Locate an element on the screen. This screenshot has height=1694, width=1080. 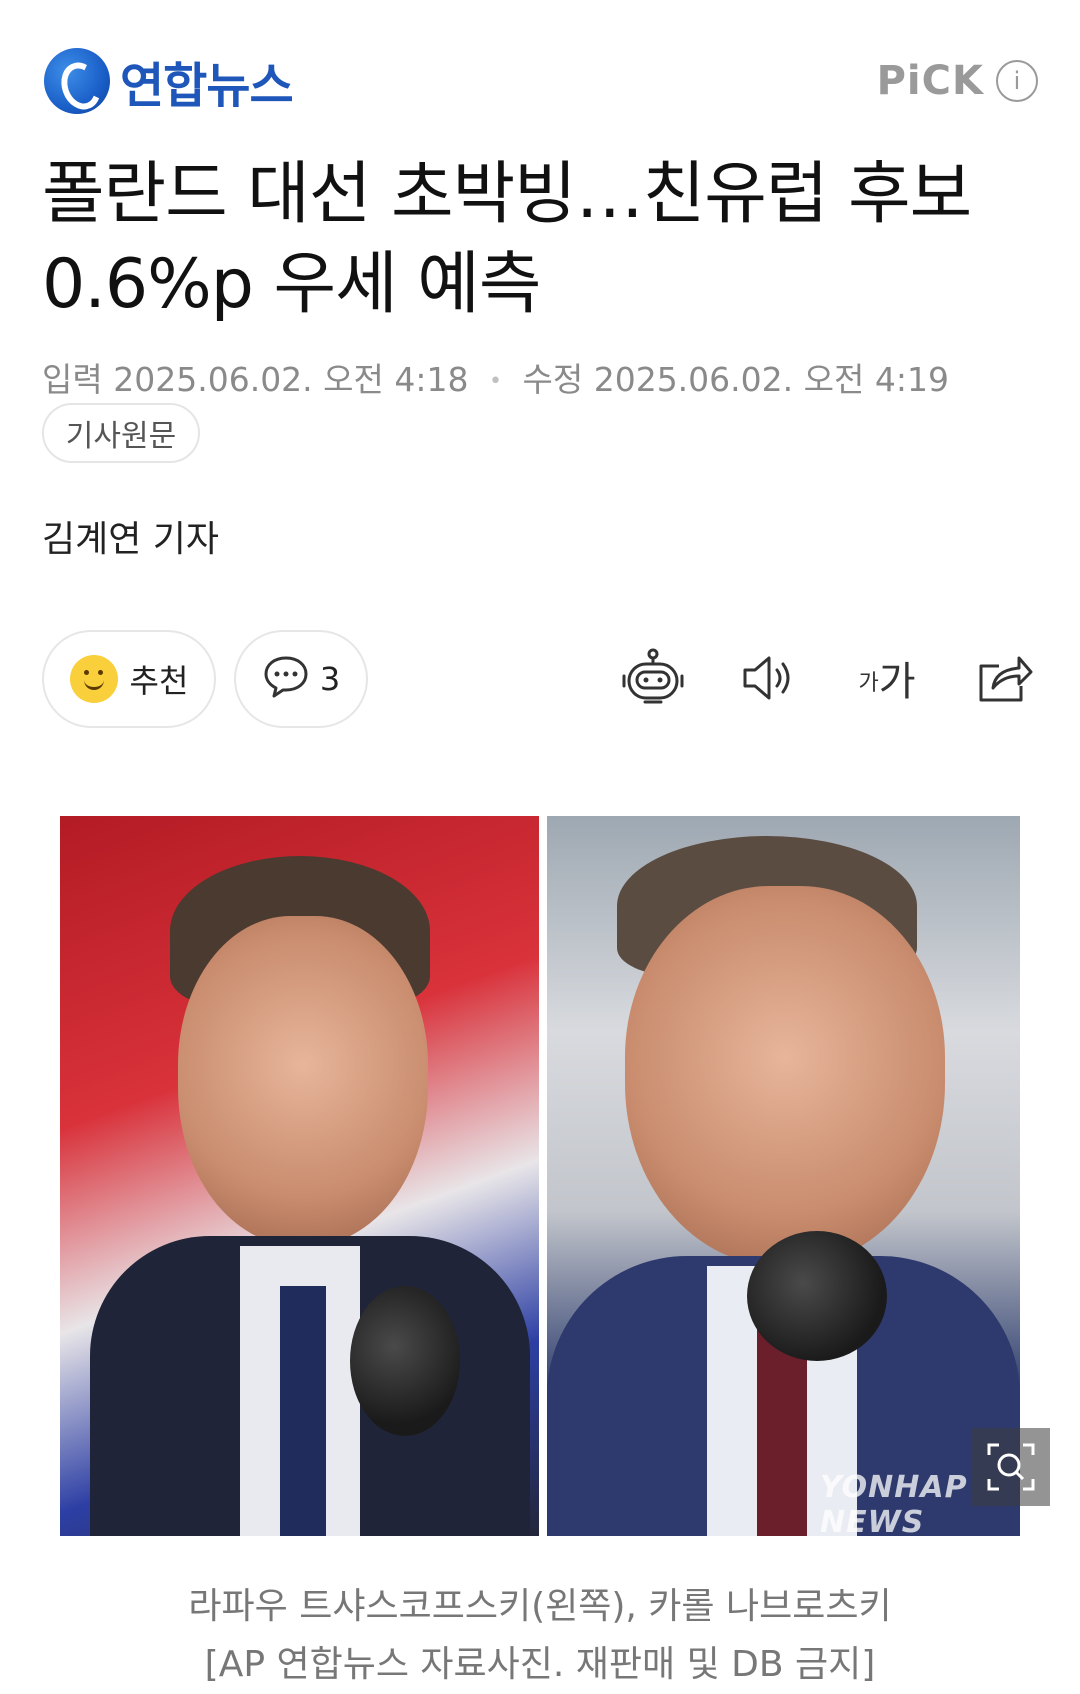
recommend-label: 추천 is located at coordinates (159, 681).